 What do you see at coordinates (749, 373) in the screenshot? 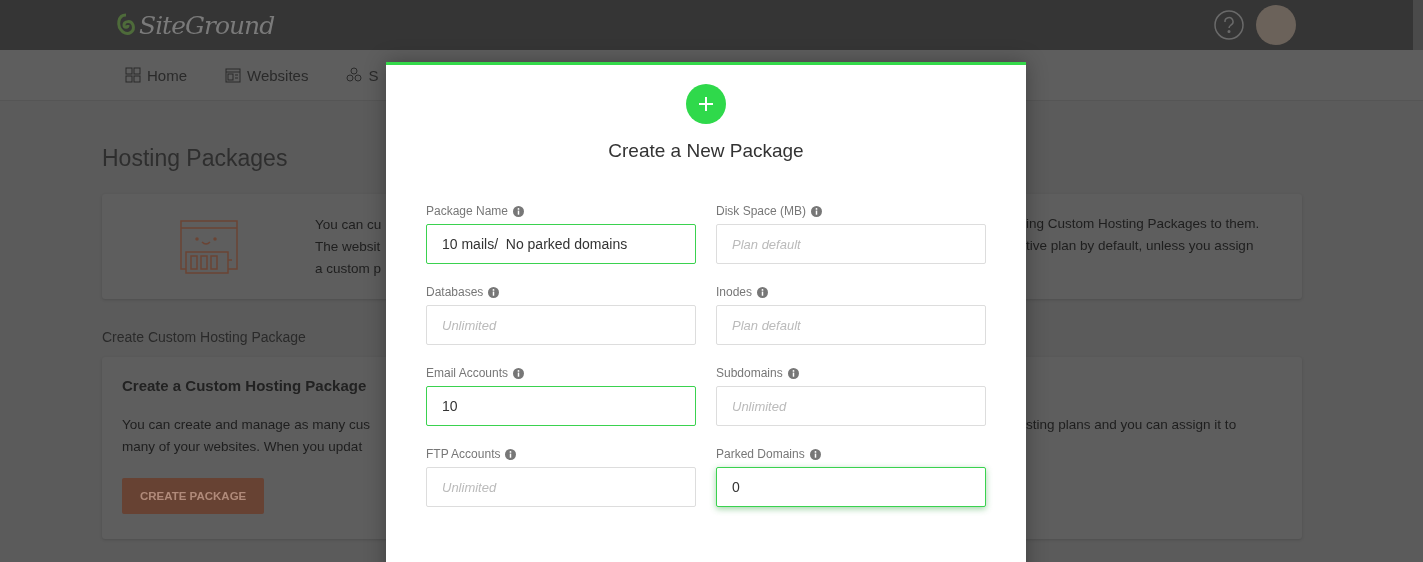
I see `field-label: Subdomains` at bounding box center [749, 373].